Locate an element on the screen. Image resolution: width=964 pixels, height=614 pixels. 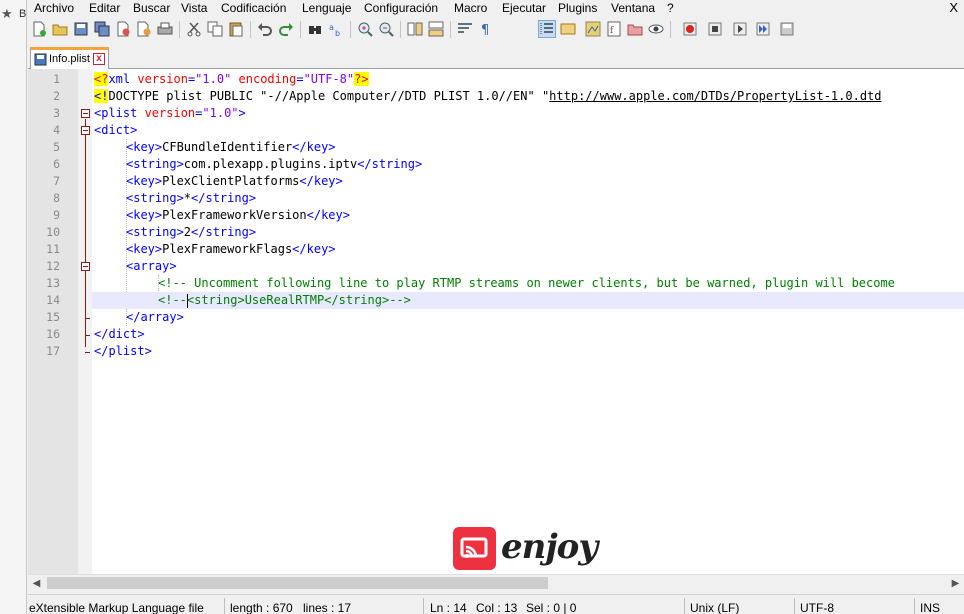
close-all-icon is located at coordinates (144, 29).